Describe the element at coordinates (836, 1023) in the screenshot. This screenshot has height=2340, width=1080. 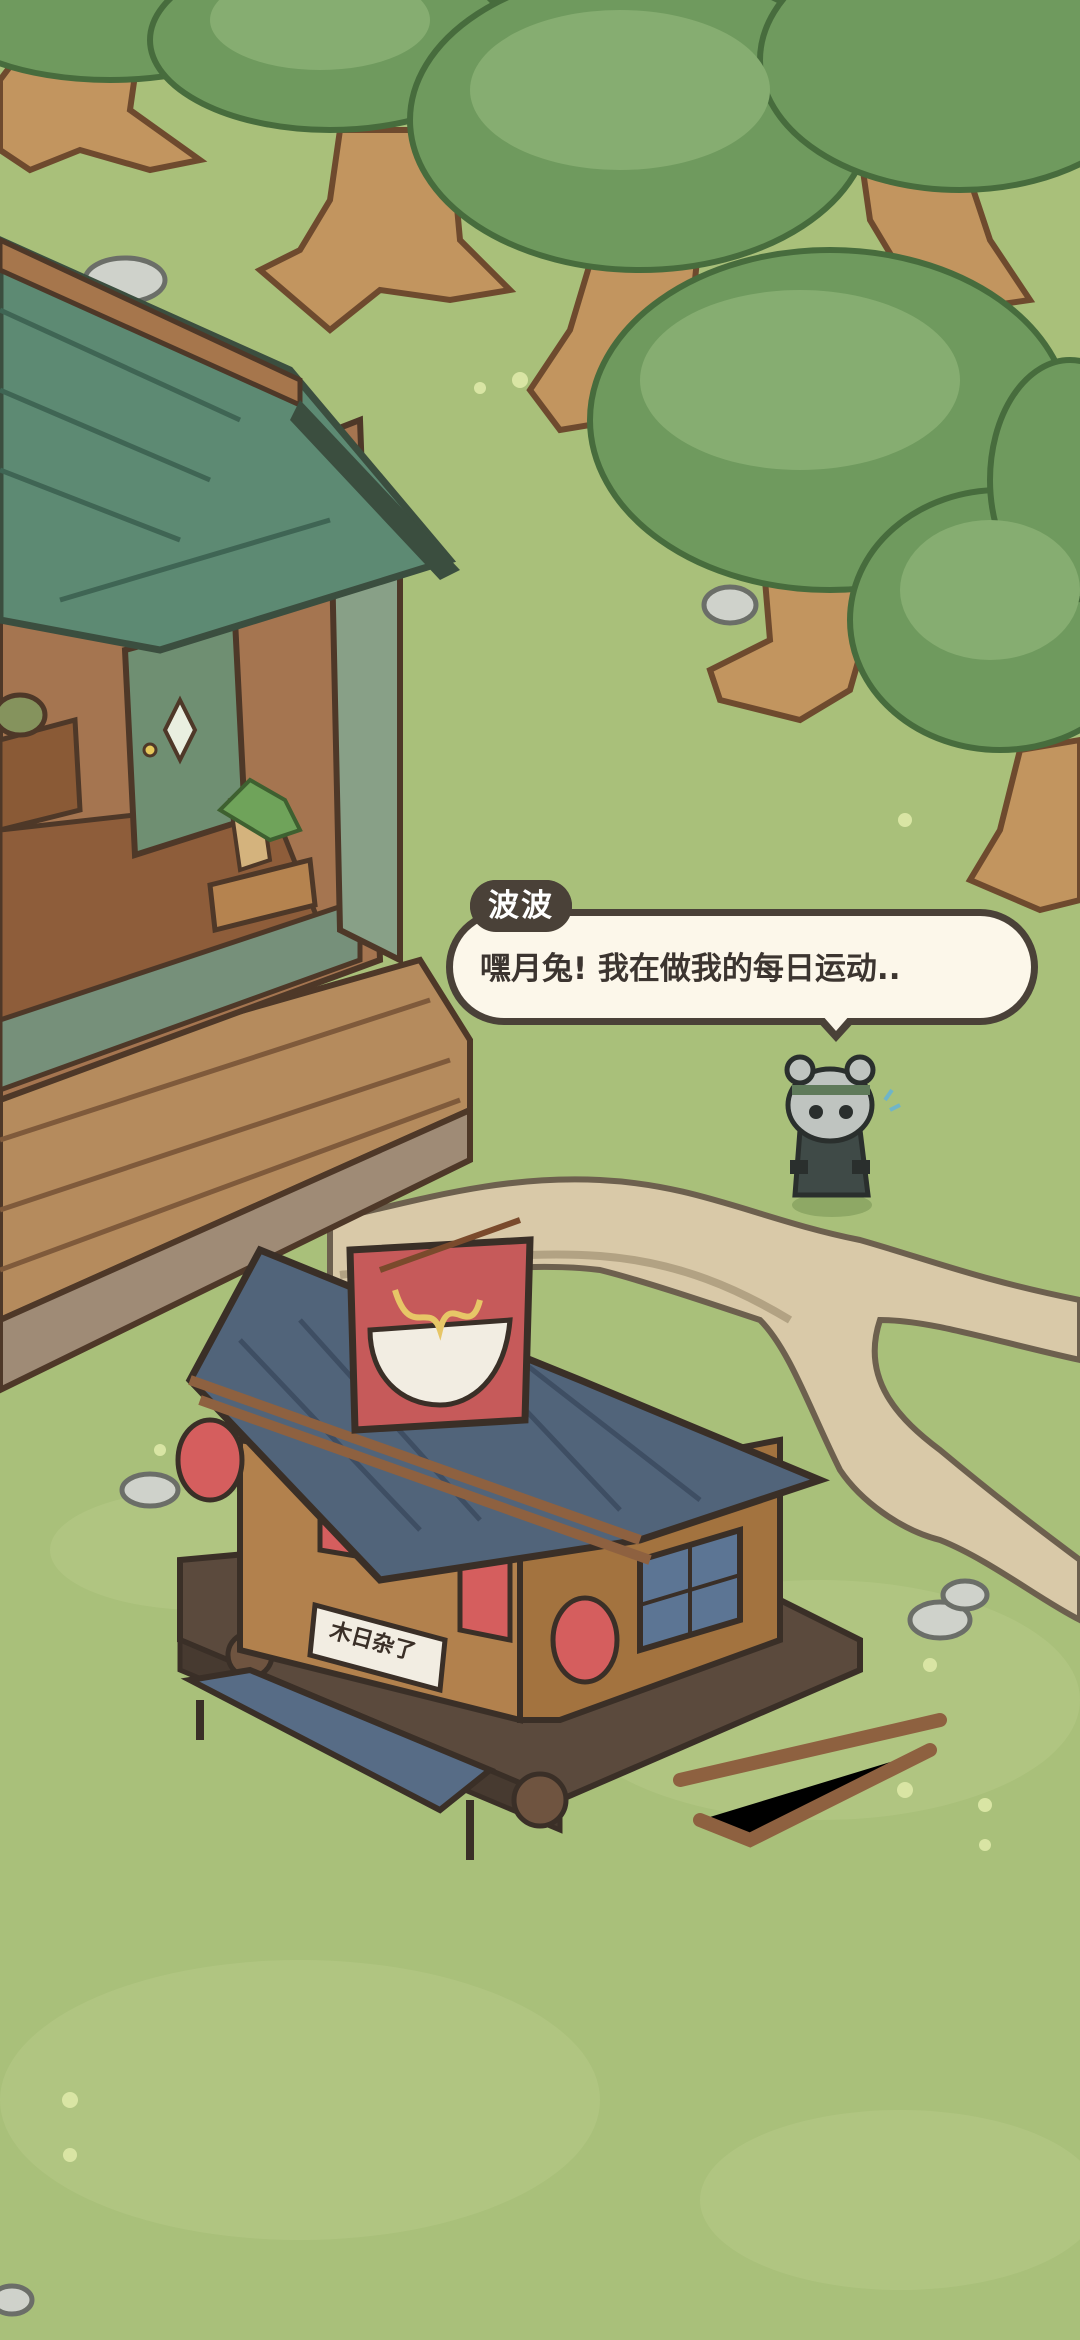
I see `speech-bubble-tail-inner` at that location.